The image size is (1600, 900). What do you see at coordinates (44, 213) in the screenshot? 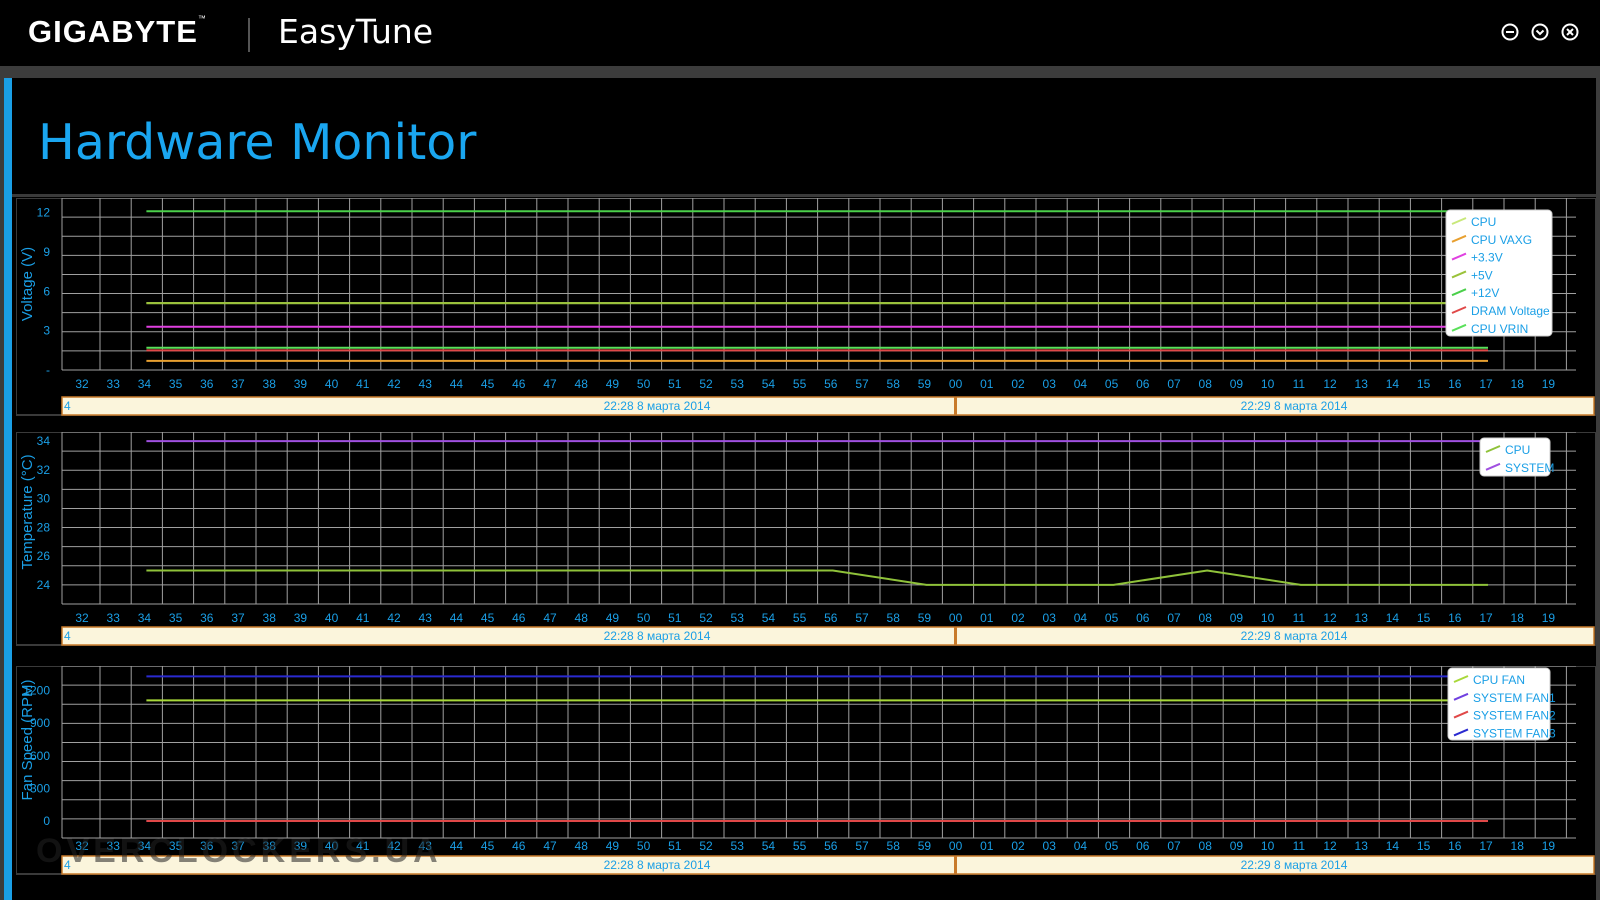
I see `y-tick-label: 12` at bounding box center [44, 213].